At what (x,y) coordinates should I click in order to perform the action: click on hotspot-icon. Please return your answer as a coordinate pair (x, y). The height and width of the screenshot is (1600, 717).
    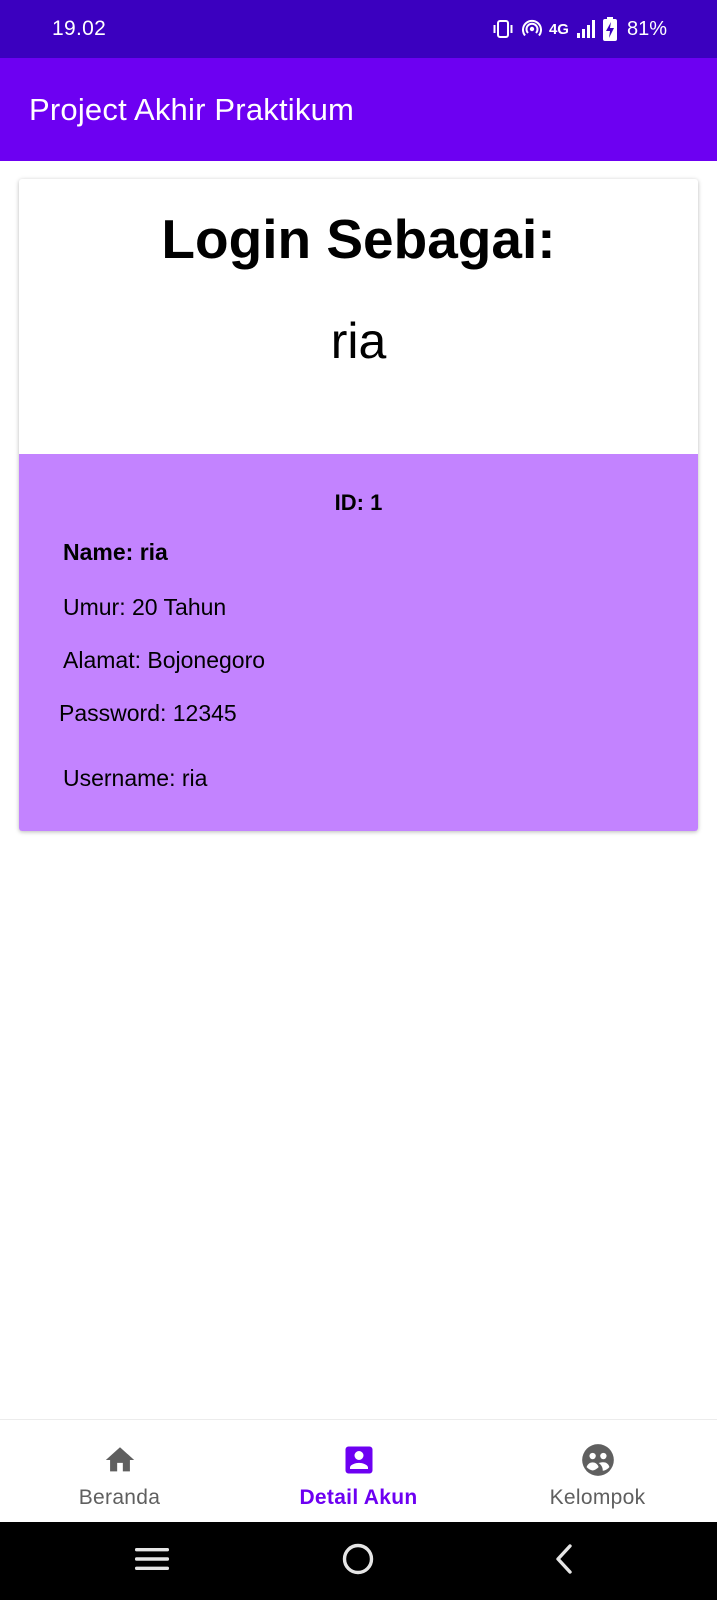
    Looking at the image, I should click on (532, 29).